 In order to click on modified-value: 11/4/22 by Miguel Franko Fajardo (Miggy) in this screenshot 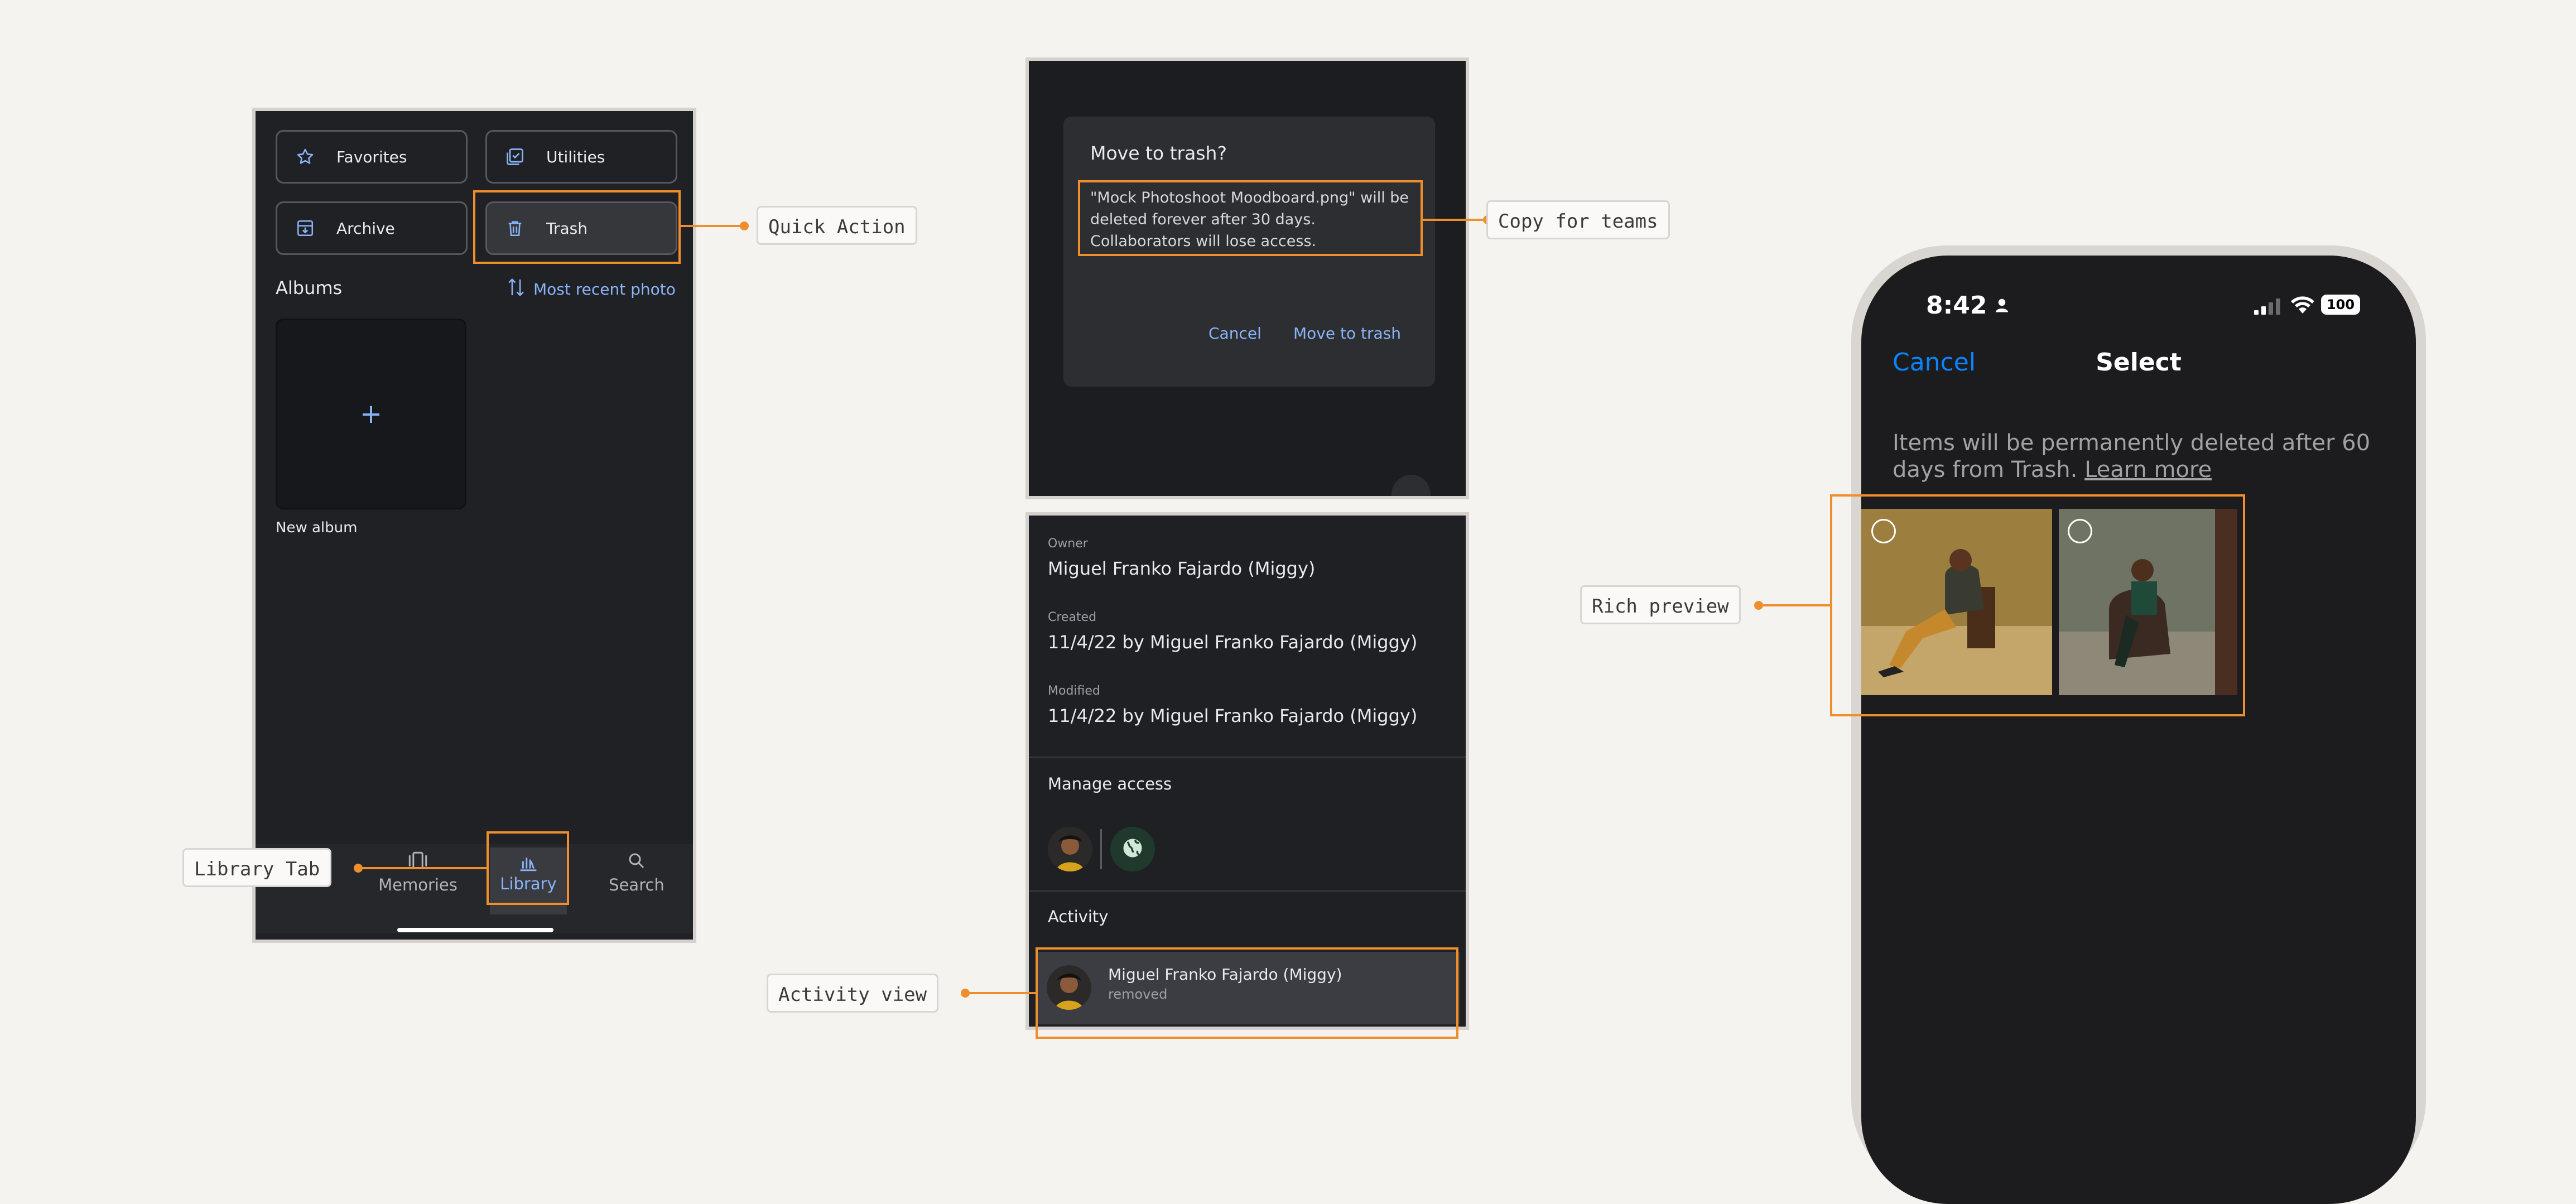, I will do `click(1233, 715)`.